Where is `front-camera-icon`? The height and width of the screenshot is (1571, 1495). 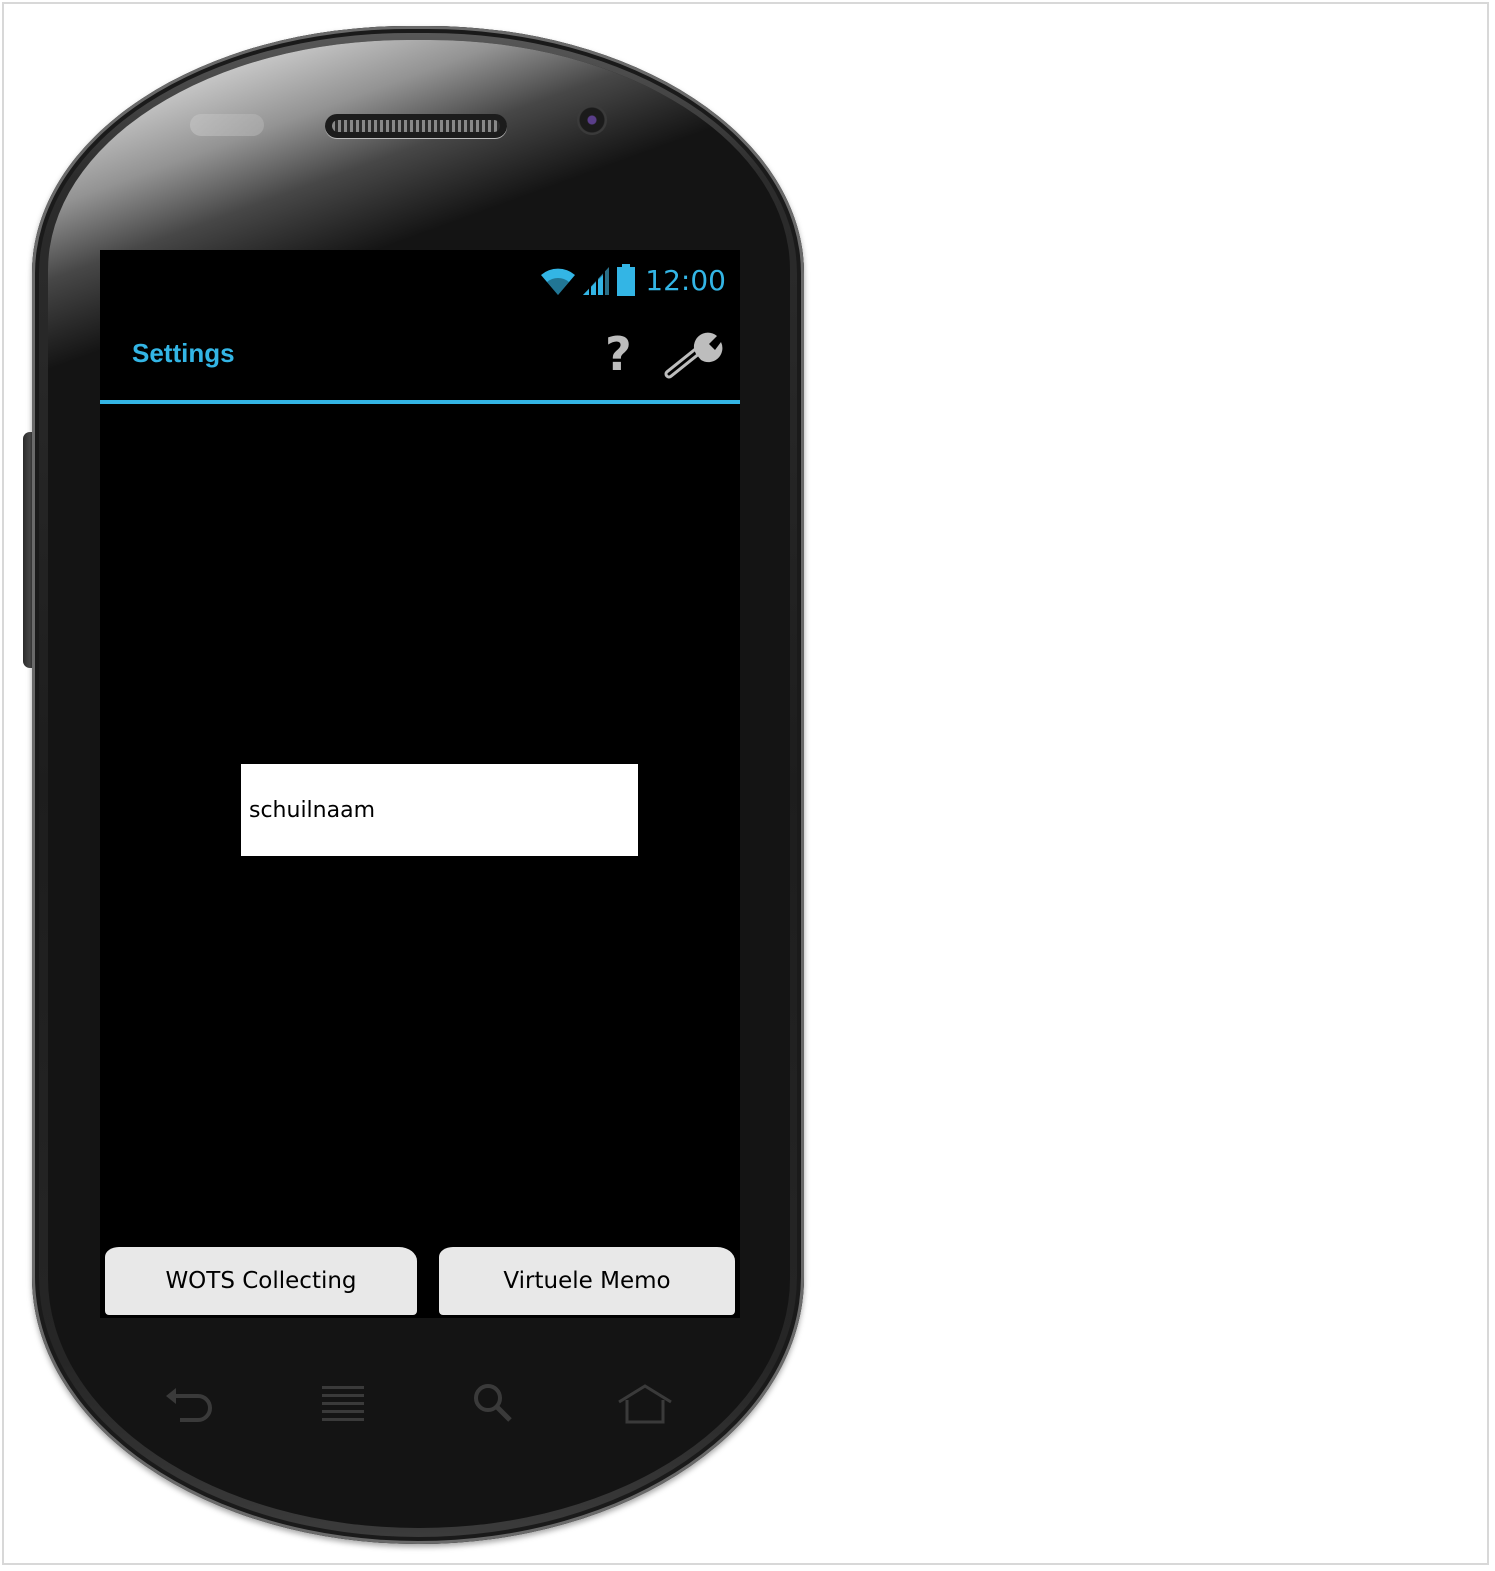 front-camera-icon is located at coordinates (592, 120).